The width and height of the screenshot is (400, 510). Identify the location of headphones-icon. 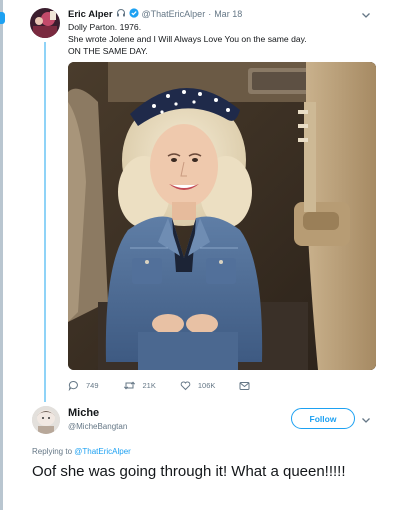
(121, 14).